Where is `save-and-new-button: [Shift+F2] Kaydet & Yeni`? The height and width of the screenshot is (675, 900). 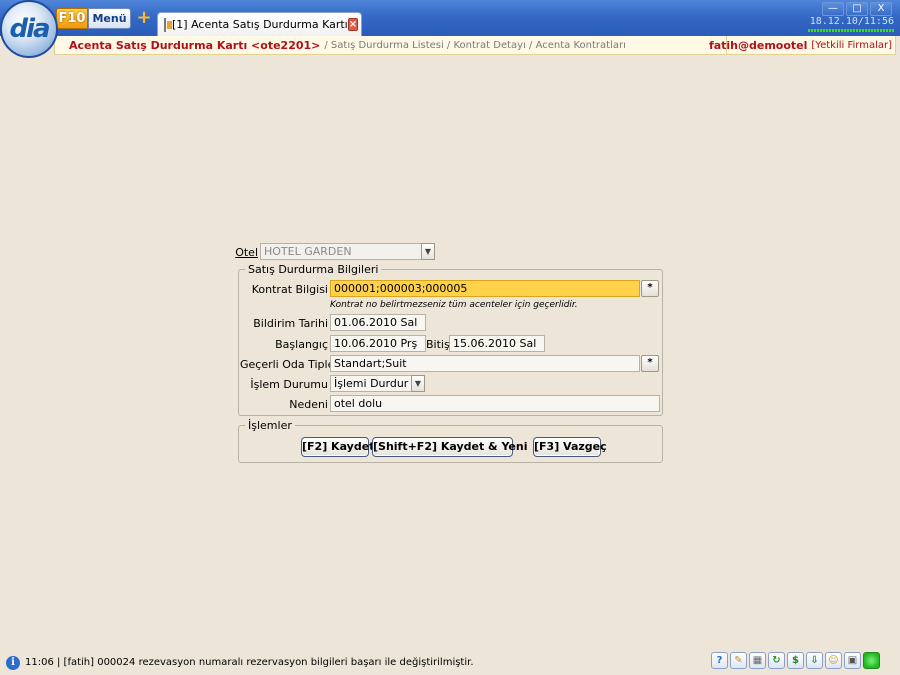
save-and-new-button: [Shift+F2] Kaydet & Yeni is located at coordinates (449, 447).